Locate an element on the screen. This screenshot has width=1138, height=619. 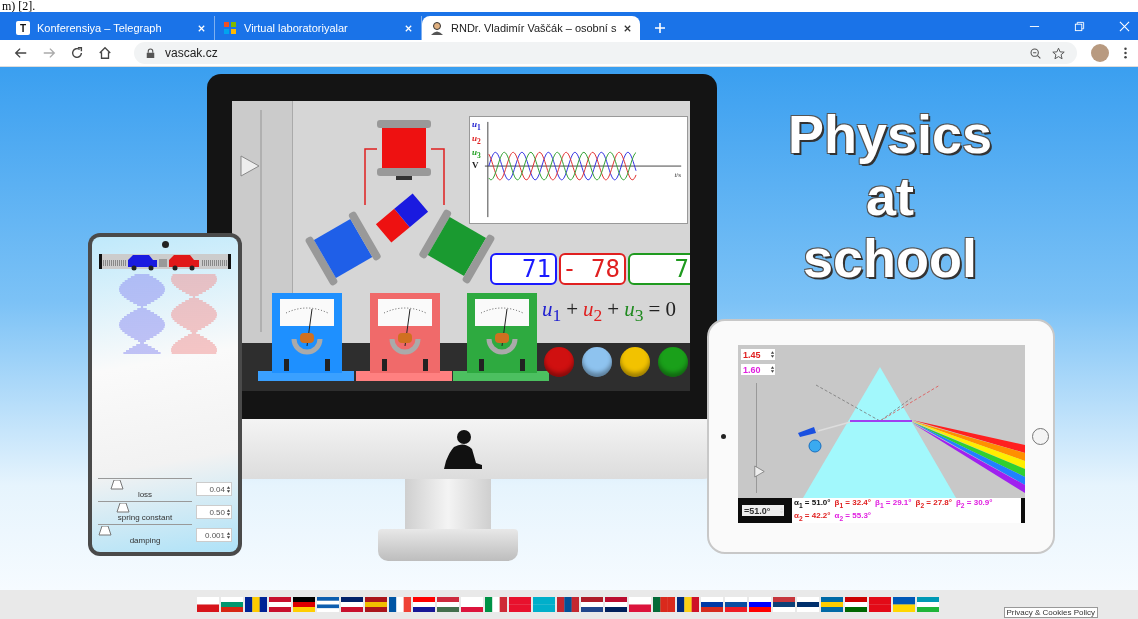
digital-display: 71 is located at coordinates (523, 269).